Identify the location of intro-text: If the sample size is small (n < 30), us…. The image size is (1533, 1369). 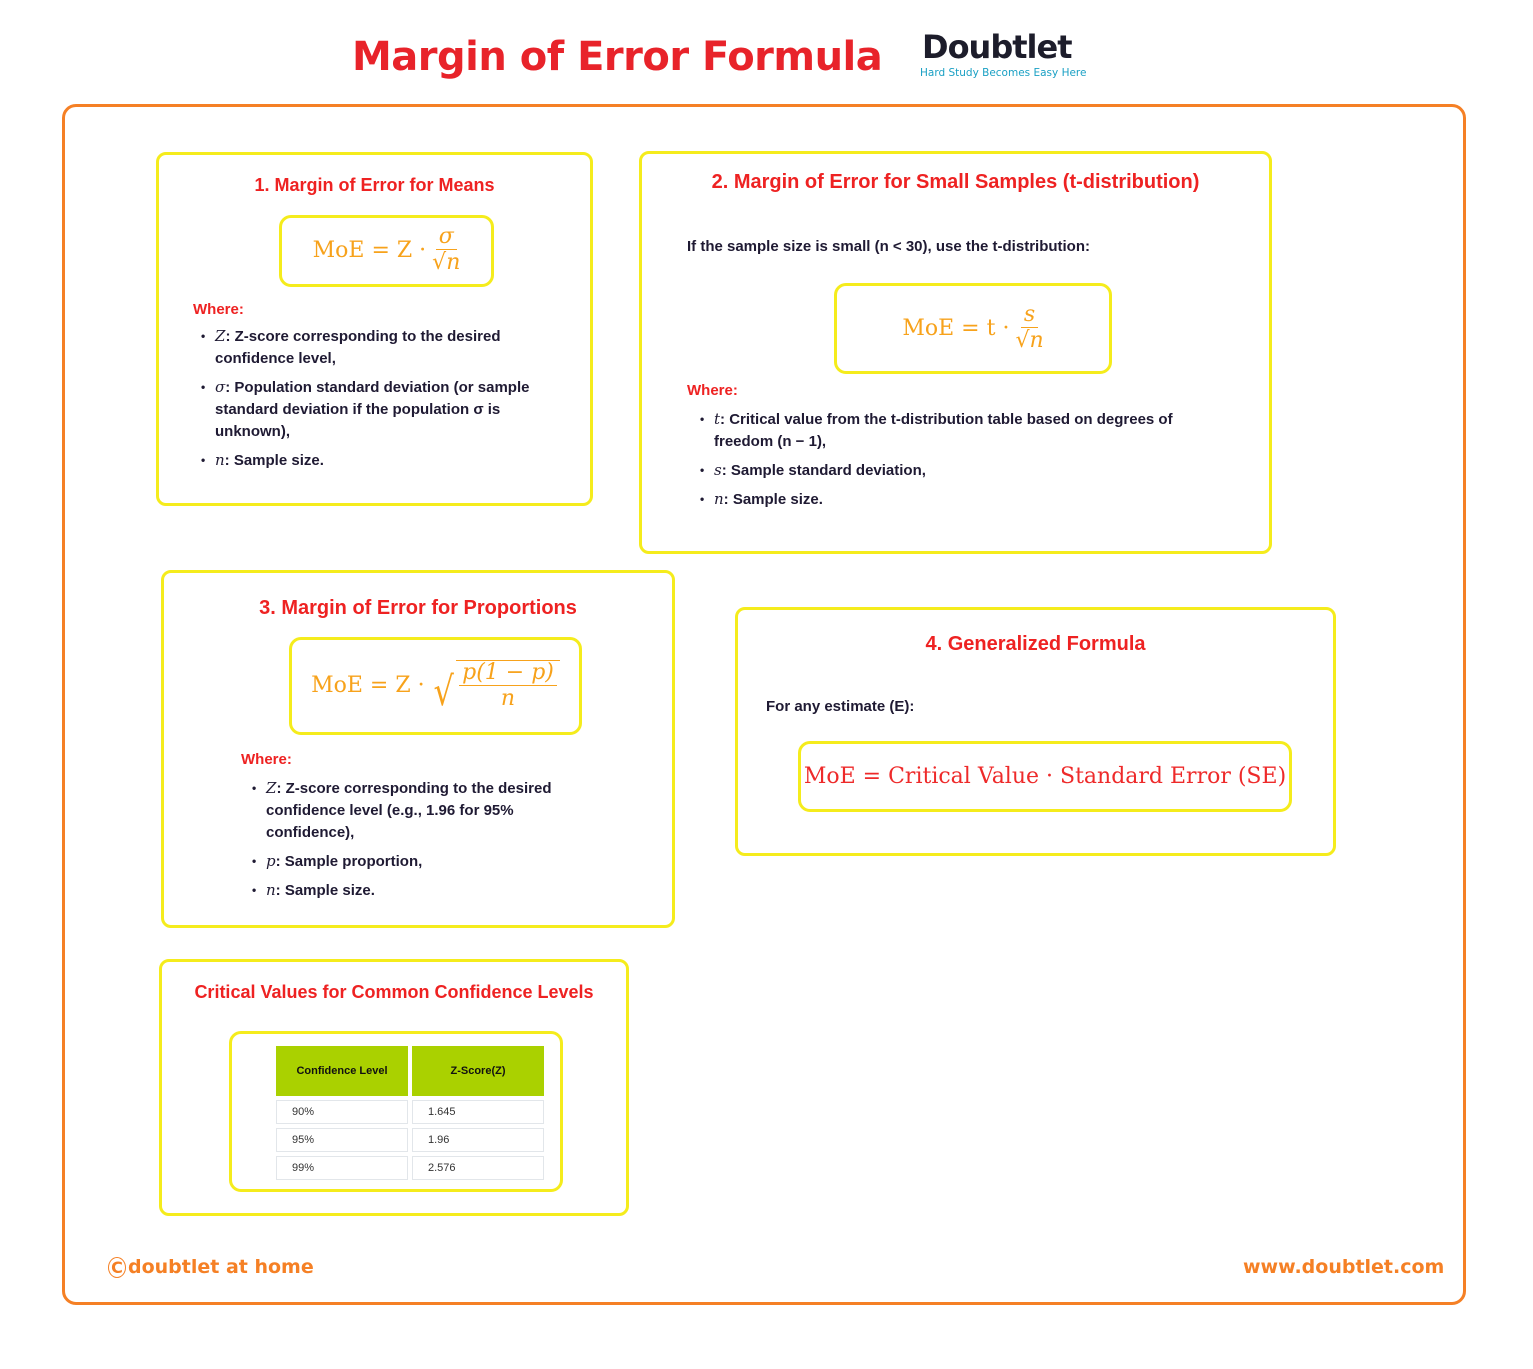
(889, 246).